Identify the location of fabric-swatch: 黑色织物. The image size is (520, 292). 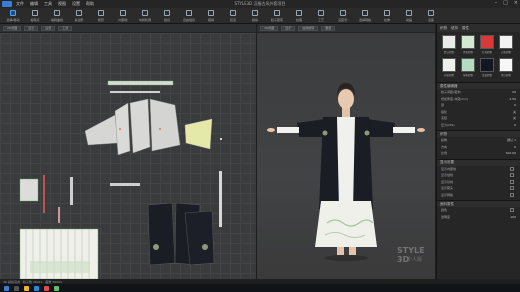
(468, 44).